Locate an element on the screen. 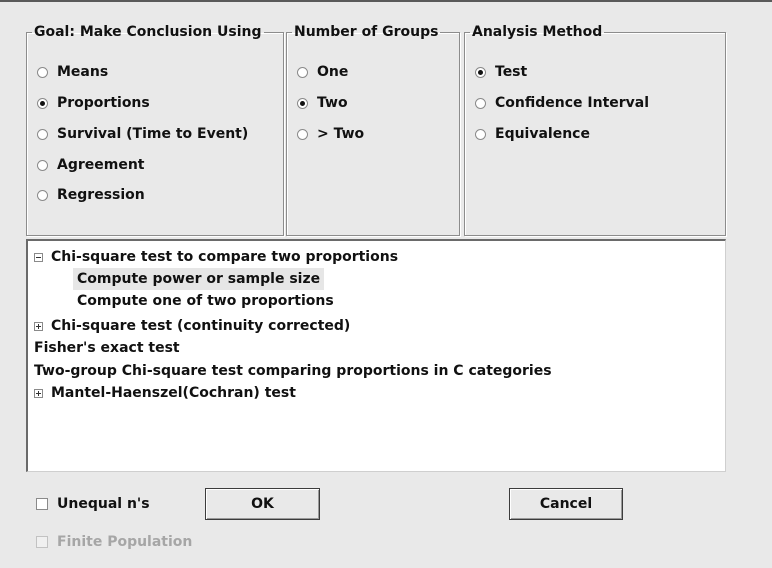  groups-one-label: One is located at coordinates (333, 72).